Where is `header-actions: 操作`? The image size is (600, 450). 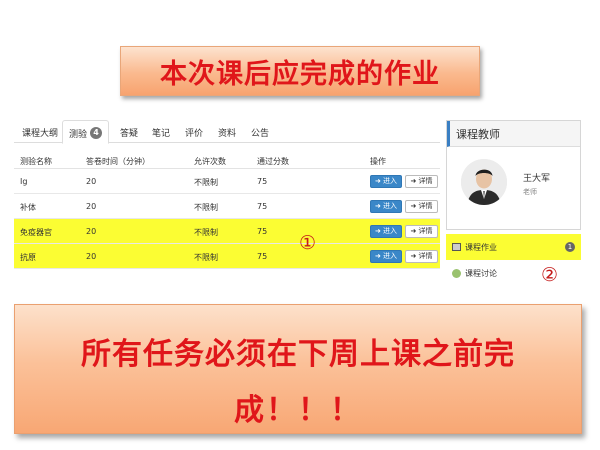
header-actions: 操作 is located at coordinates (378, 161).